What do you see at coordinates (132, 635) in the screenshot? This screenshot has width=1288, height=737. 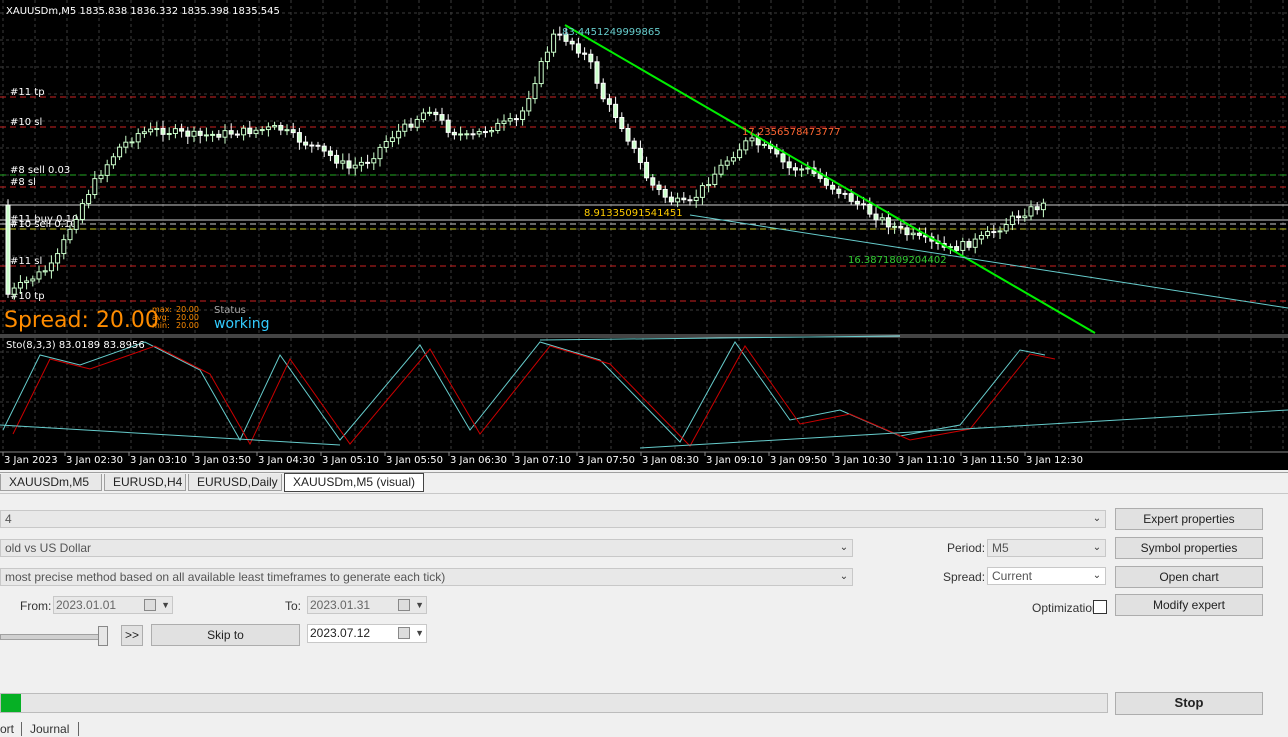 I see `fast-forward-button: >>` at bounding box center [132, 635].